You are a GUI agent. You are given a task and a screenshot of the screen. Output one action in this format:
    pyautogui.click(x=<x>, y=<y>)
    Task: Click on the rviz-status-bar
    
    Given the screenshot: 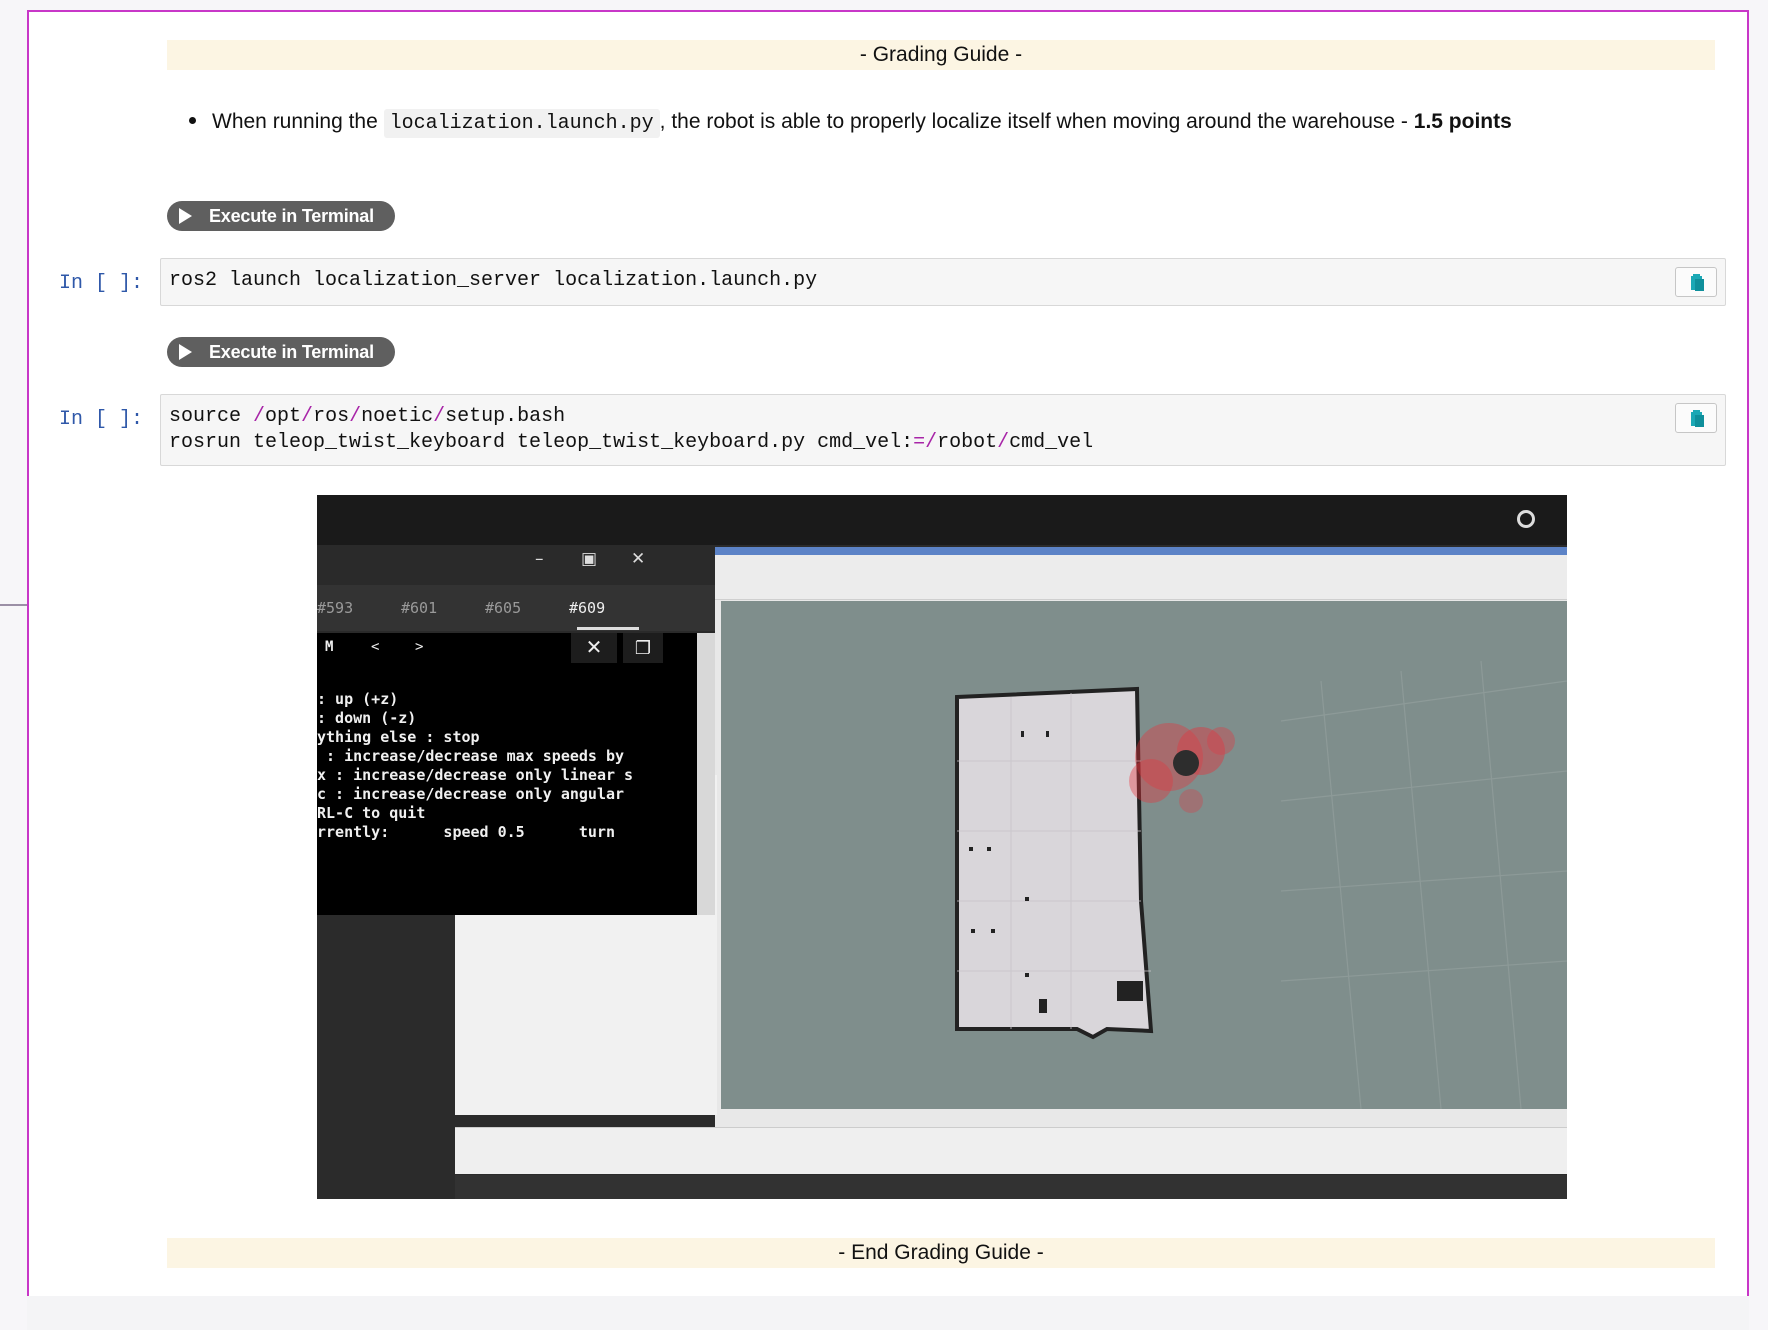 What is the action you would take?
    pyautogui.click(x=1011, y=1150)
    